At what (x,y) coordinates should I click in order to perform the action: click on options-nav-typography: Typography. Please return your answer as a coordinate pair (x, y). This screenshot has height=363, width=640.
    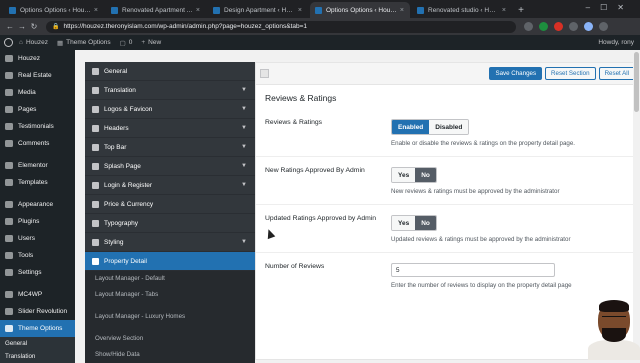
    Looking at the image, I should click on (170, 223).